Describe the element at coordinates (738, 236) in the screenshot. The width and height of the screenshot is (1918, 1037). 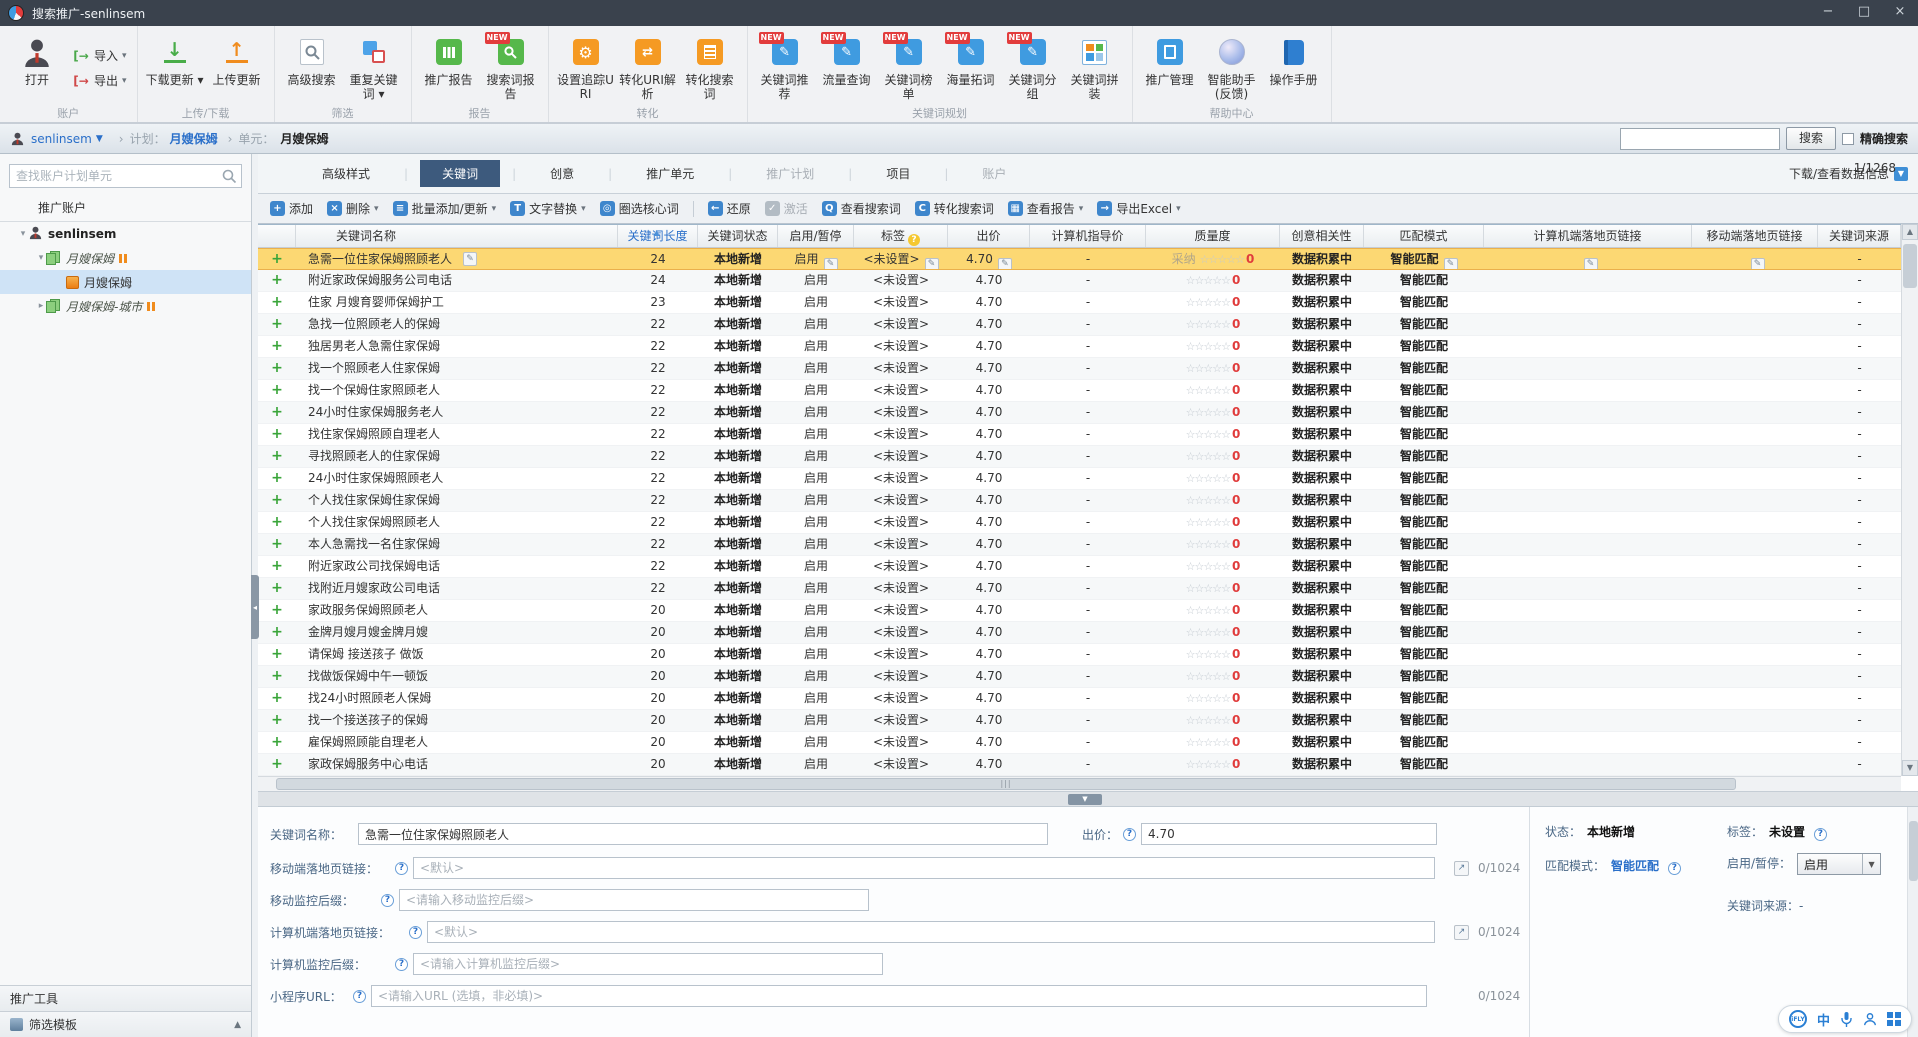
I see `column-header-status: 关键词状态` at that location.